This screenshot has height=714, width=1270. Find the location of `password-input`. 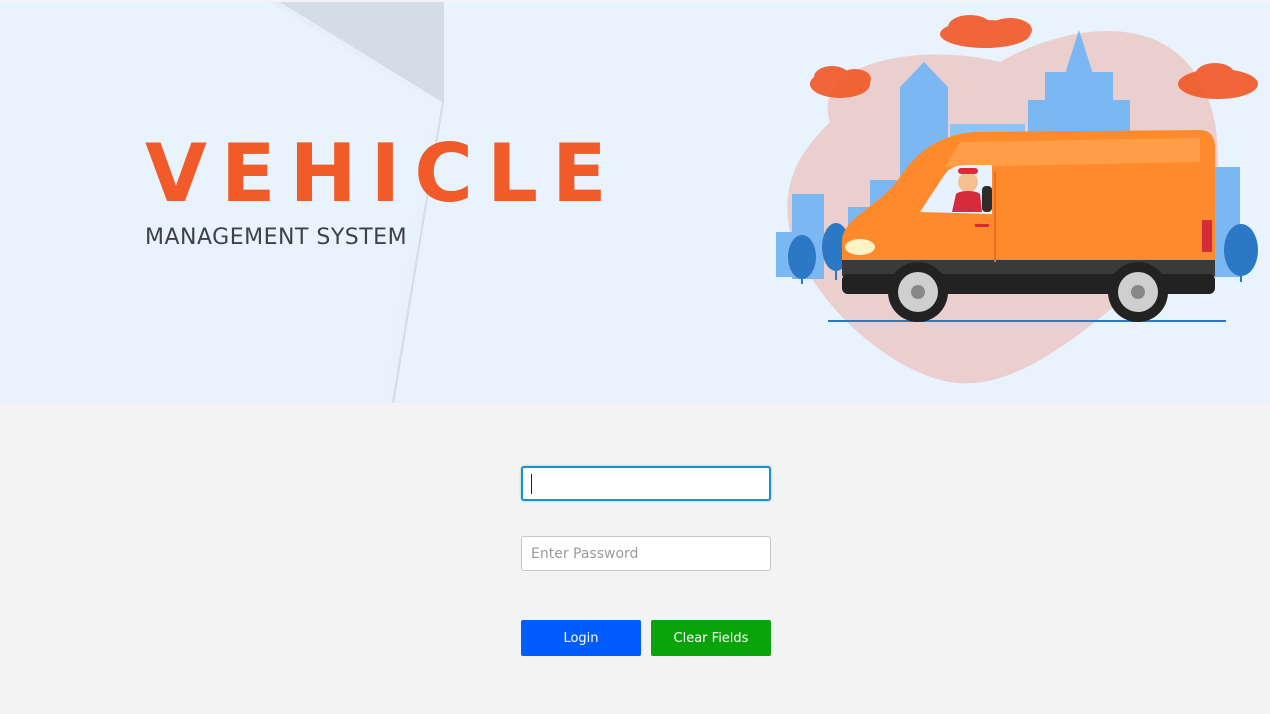

password-input is located at coordinates (646, 553).